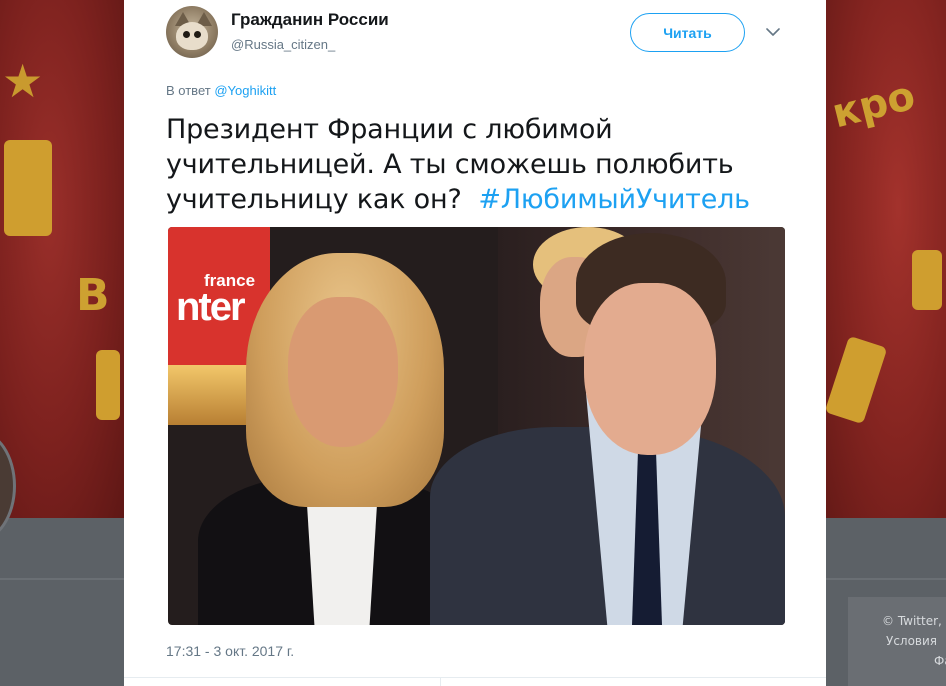  What do you see at coordinates (188, 90) in the screenshot?
I see `reply-prefix: В ответ` at bounding box center [188, 90].